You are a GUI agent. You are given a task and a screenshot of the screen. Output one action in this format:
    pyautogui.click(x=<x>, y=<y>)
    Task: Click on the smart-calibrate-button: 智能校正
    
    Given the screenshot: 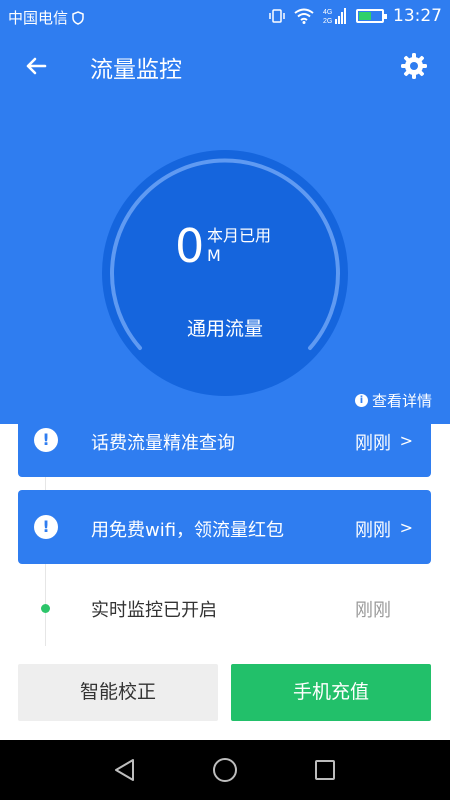 What is the action you would take?
    pyautogui.click(x=118, y=692)
    